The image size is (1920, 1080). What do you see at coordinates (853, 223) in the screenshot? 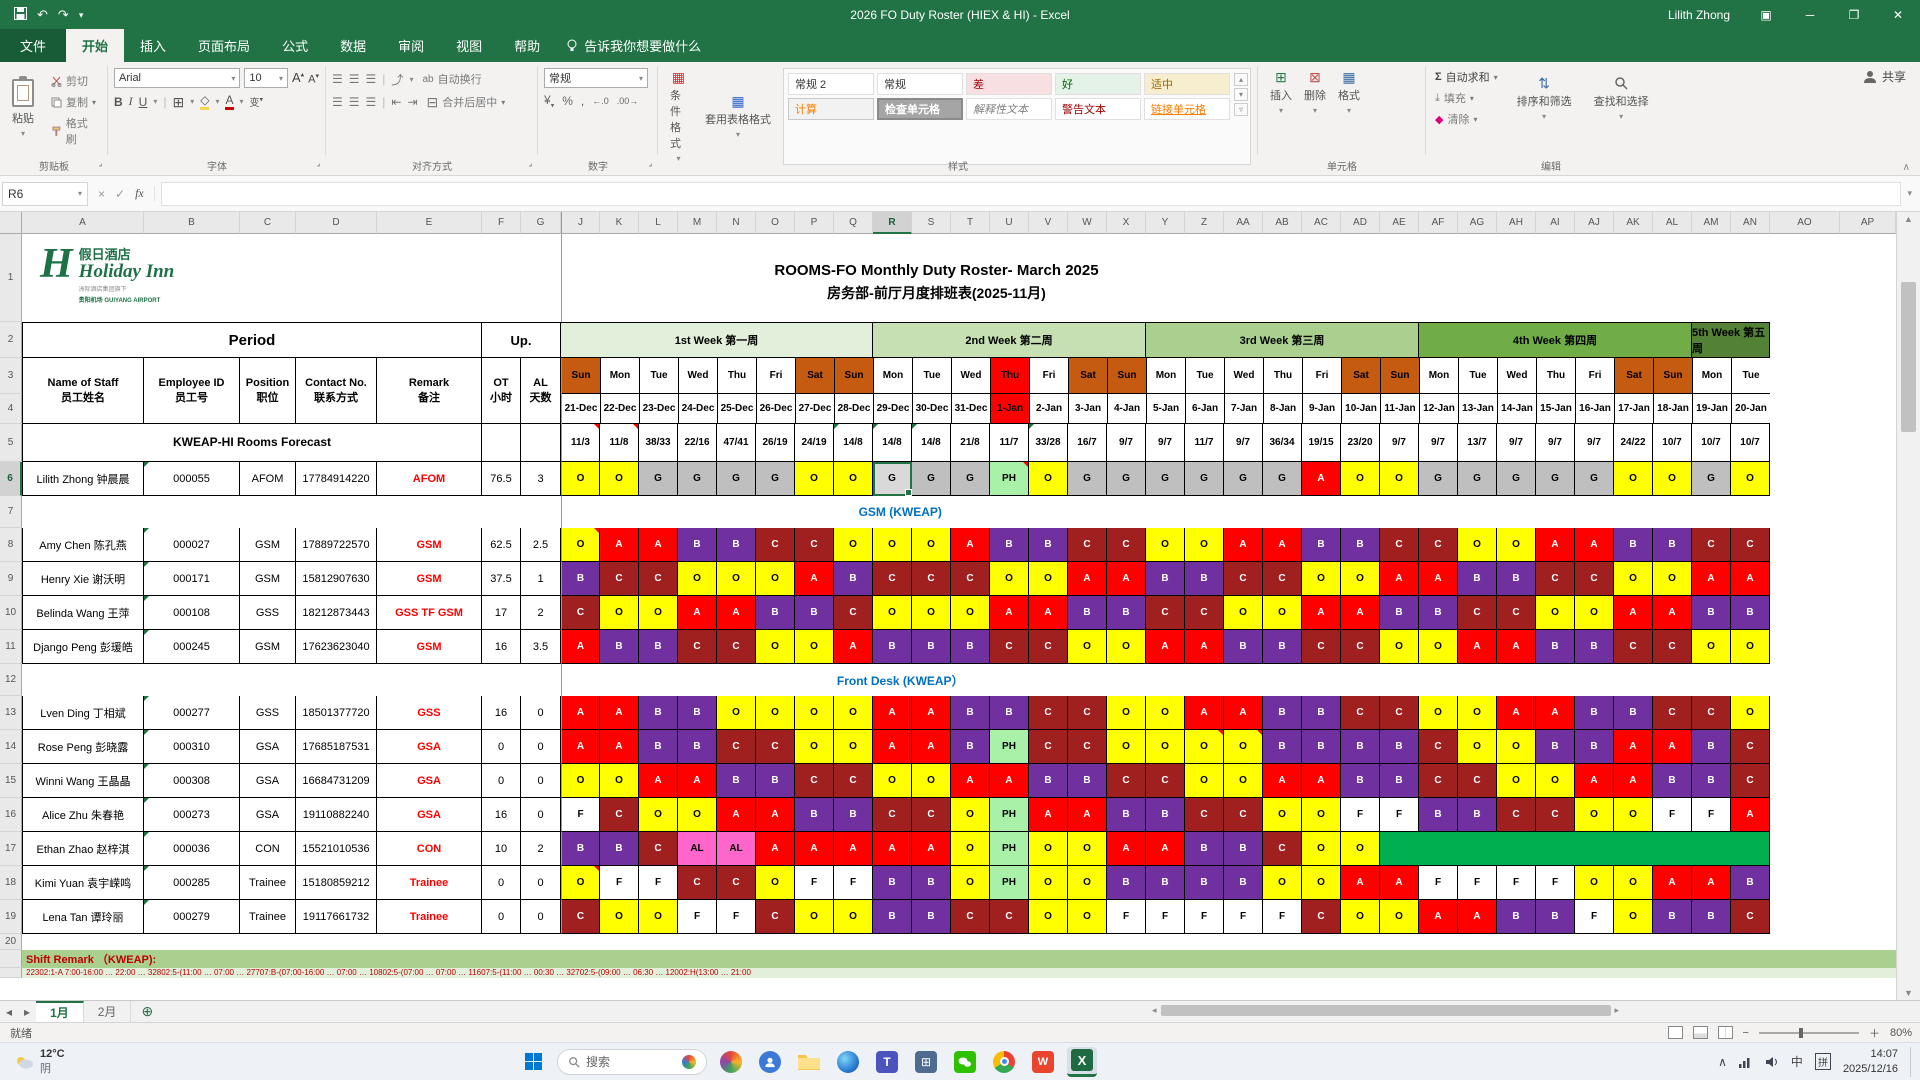
I see `column-header-Q: Q` at bounding box center [853, 223].